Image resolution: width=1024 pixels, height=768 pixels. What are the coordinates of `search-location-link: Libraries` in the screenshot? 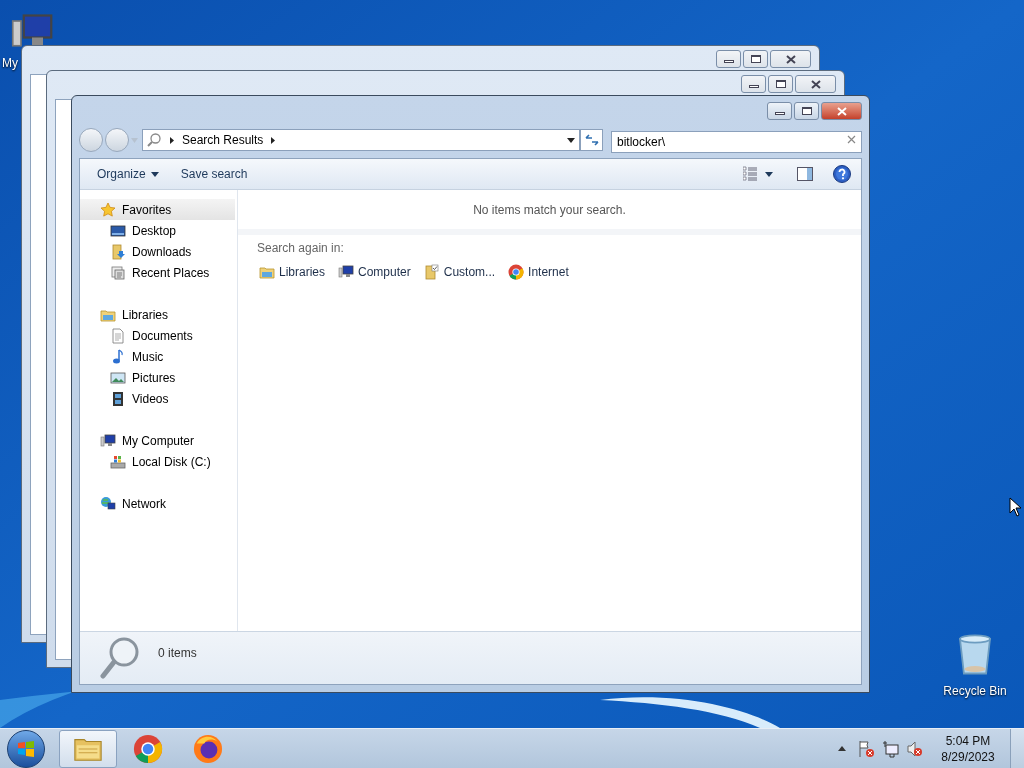 It's located at (292, 272).